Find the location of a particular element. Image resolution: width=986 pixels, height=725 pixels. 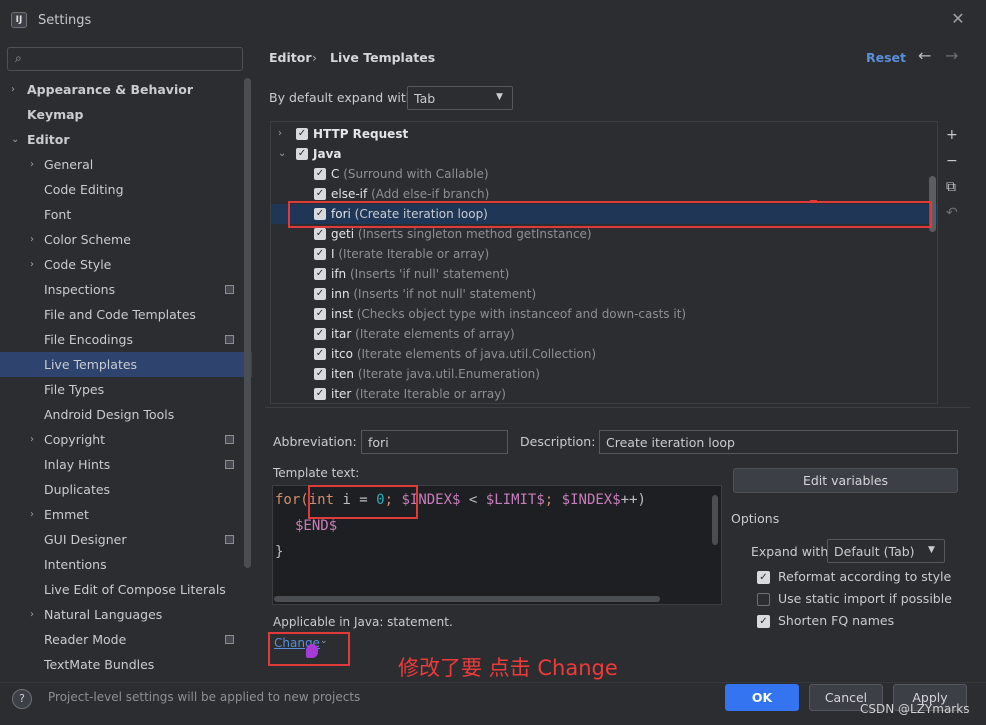

sidebar-item-label: GUI Designer is located at coordinates (85, 539).